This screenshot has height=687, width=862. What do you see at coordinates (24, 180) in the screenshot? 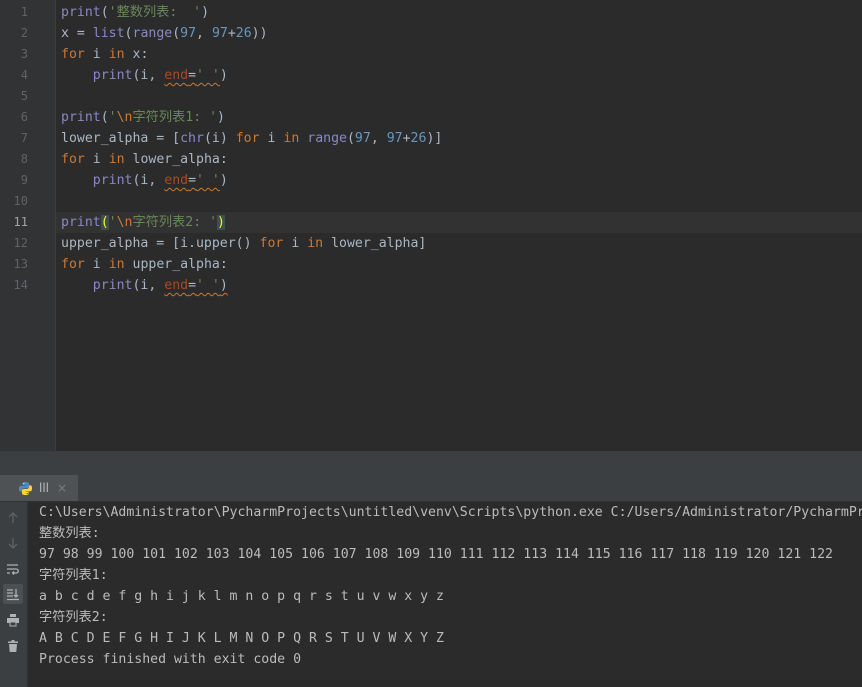
I see `line-number: 9` at bounding box center [24, 180].